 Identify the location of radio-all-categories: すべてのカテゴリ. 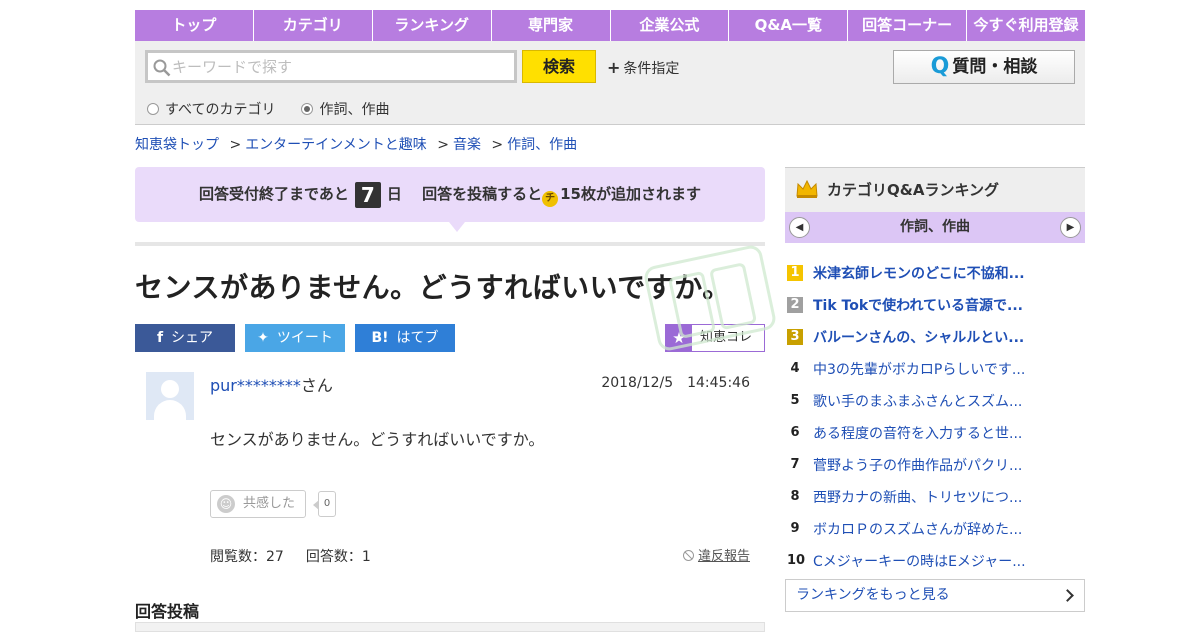
(211, 109).